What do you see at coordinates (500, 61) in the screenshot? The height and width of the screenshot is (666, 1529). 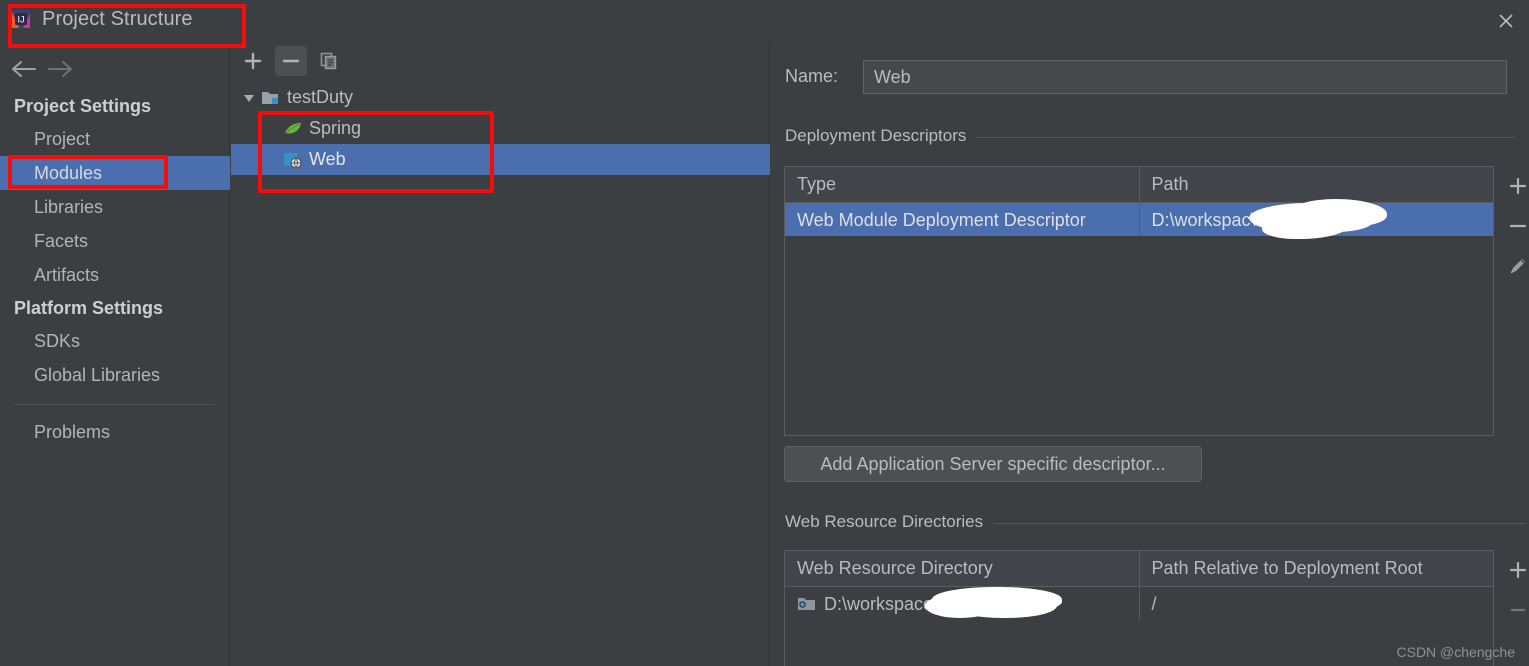 I see `module-tree-toolbar` at bounding box center [500, 61].